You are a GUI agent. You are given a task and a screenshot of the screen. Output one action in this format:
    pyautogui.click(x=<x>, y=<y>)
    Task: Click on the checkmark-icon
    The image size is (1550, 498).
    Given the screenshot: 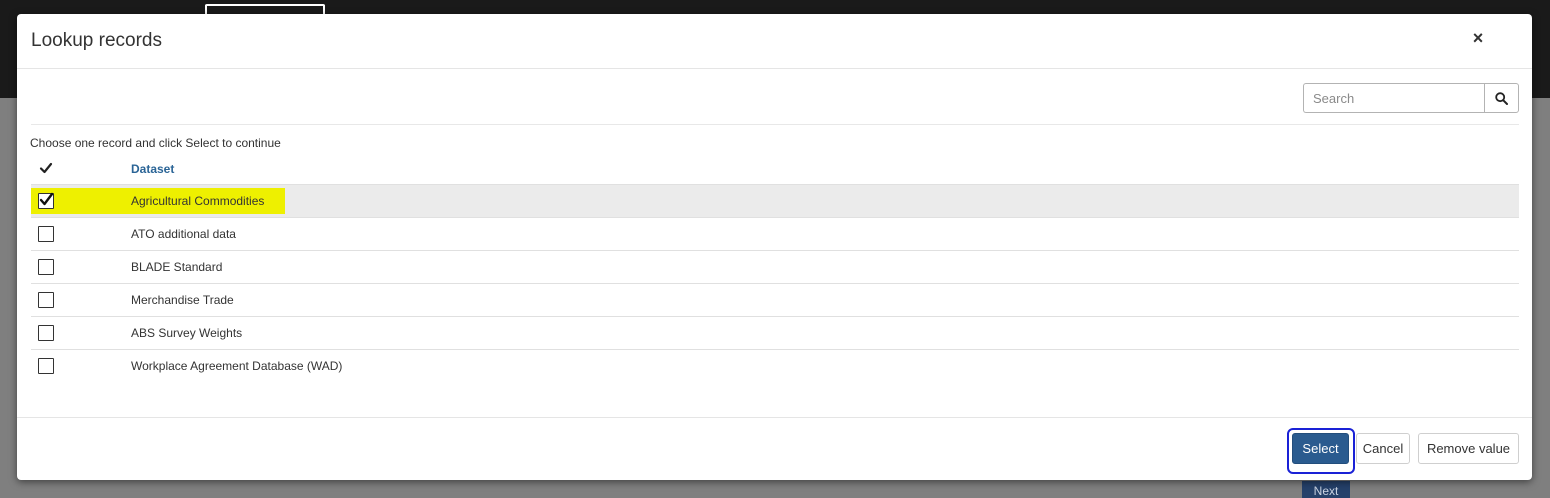 What is the action you would take?
    pyautogui.click(x=46, y=168)
    